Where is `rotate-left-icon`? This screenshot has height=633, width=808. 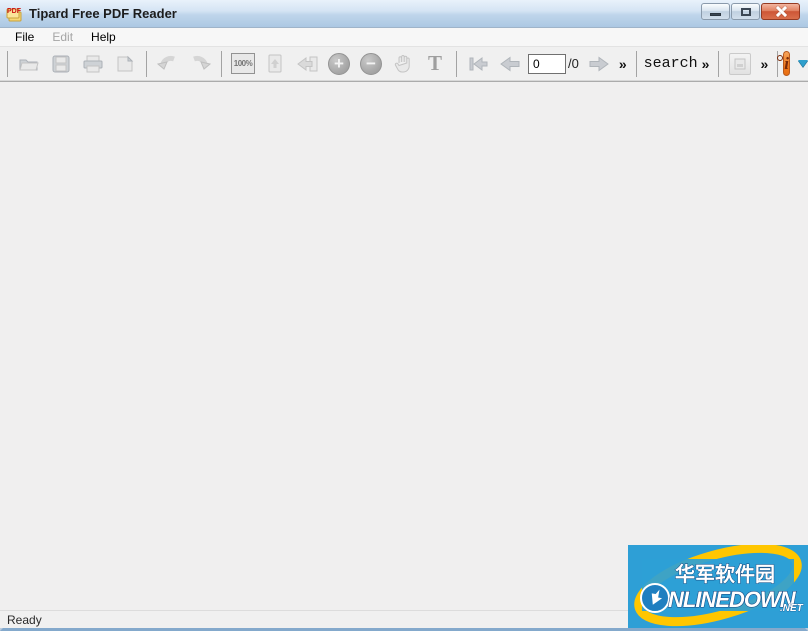
rotate-left-icon is located at coordinates (166, 62).